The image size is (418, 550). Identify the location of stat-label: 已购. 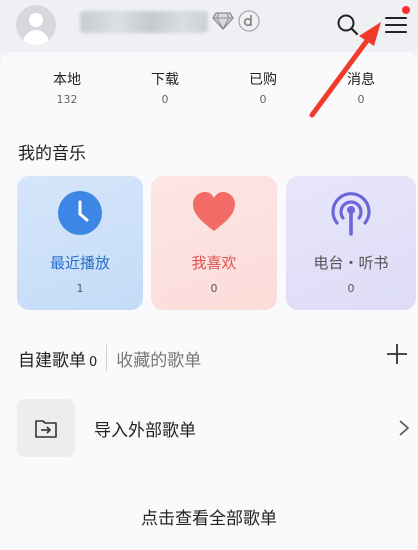
(263, 80).